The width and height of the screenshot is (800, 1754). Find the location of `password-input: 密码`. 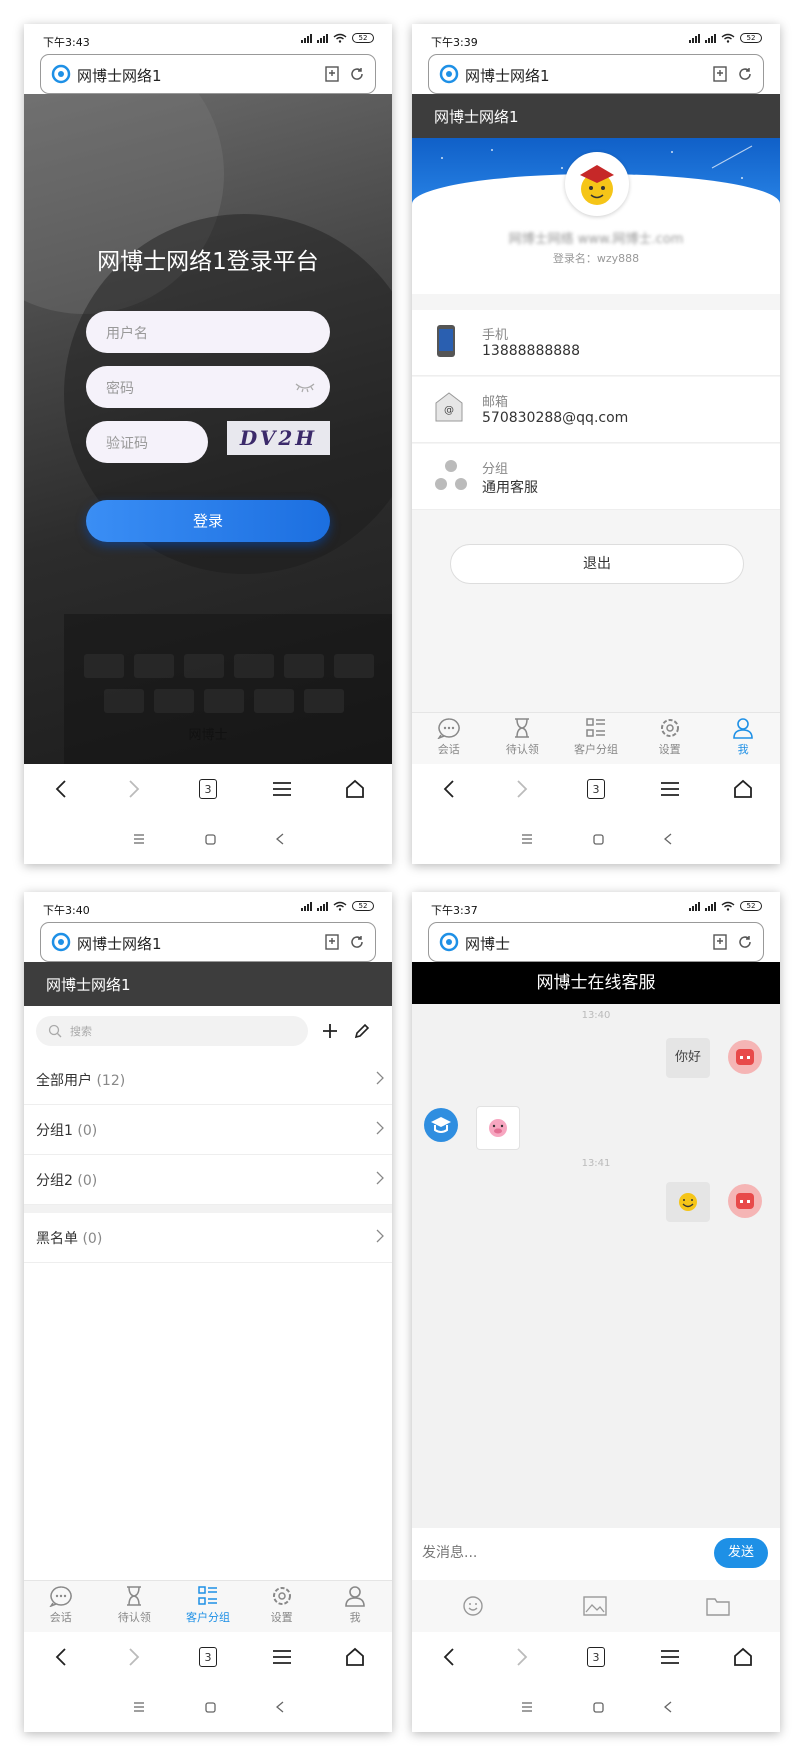

password-input: 密码 is located at coordinates (208, 387).